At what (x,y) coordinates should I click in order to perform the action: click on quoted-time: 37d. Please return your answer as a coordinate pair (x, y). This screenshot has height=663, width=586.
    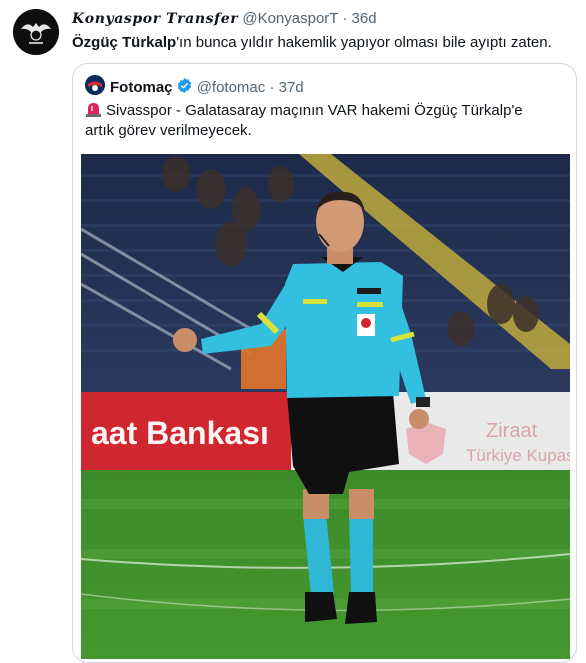
    Looking at the image, I should click on (291, 87).